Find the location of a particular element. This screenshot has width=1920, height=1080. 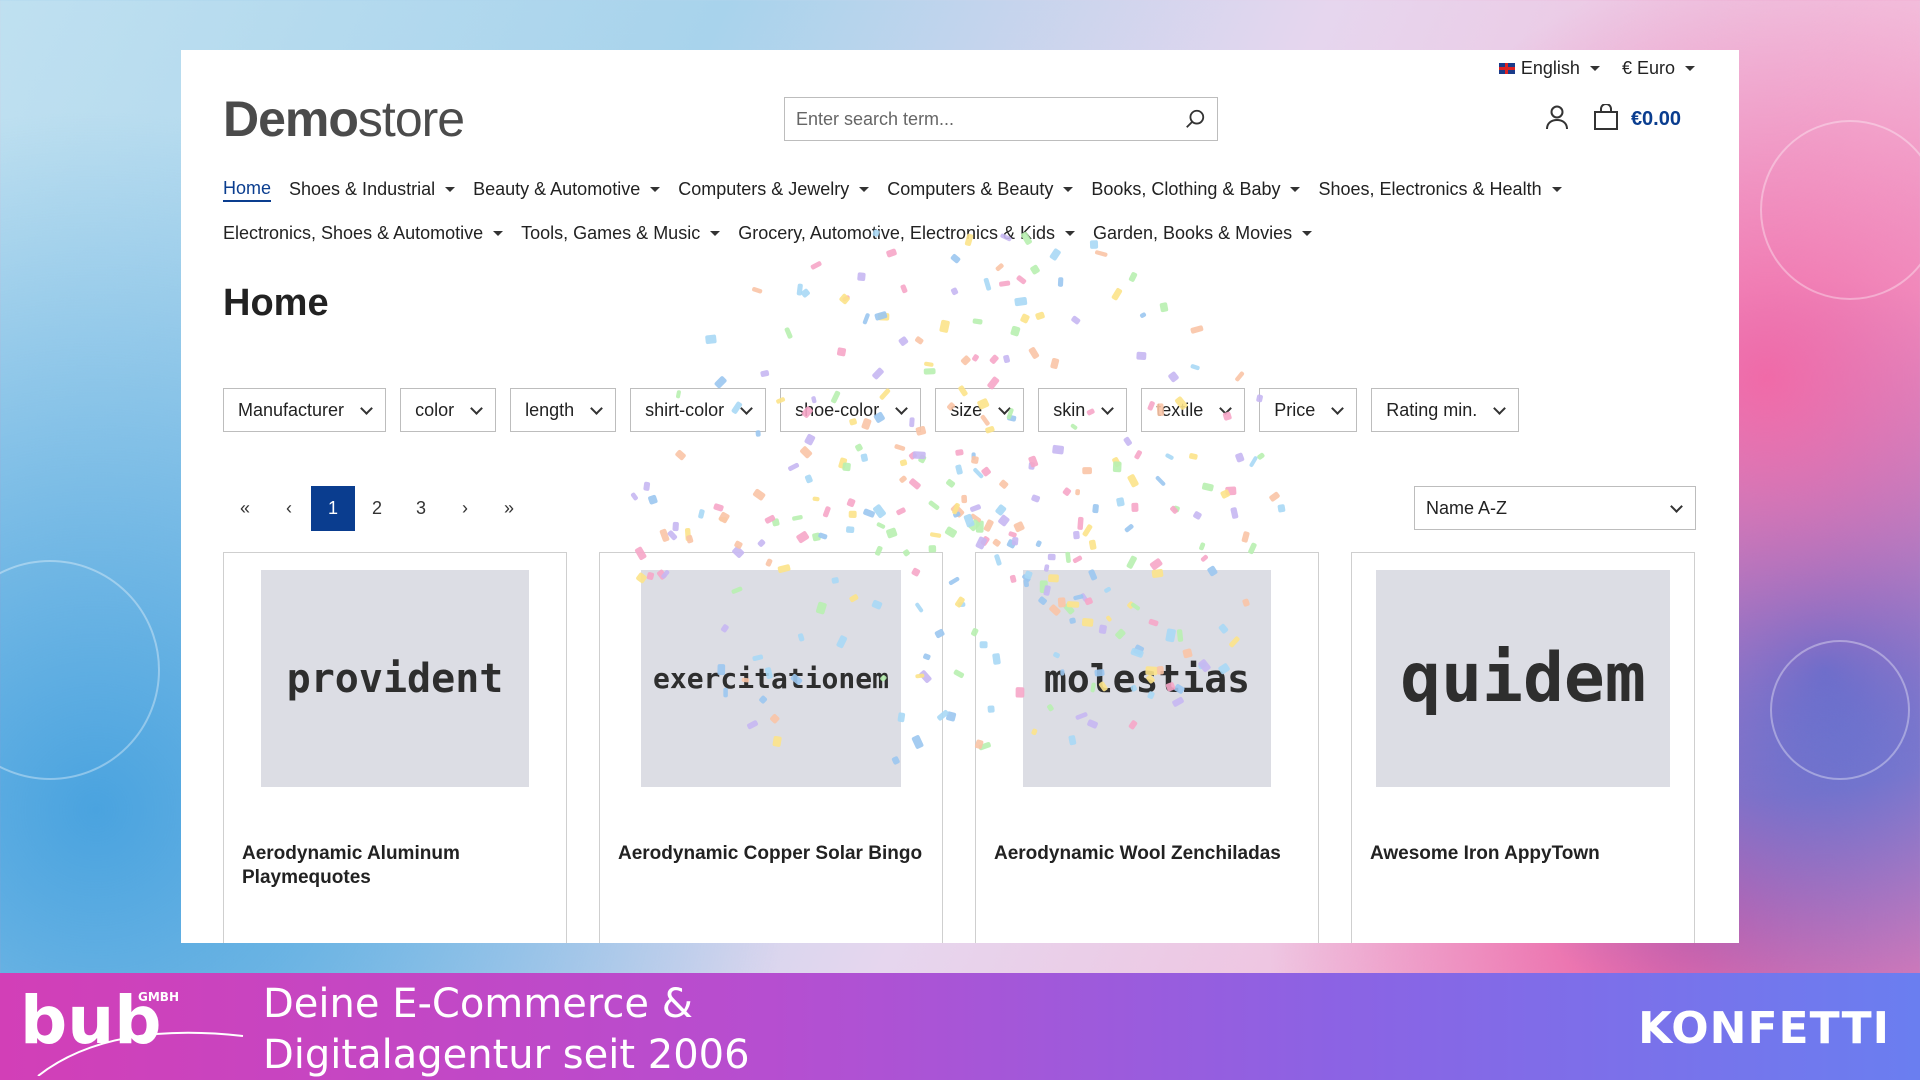

cart-button: €0.00 is located at coordinates (1637, 119).